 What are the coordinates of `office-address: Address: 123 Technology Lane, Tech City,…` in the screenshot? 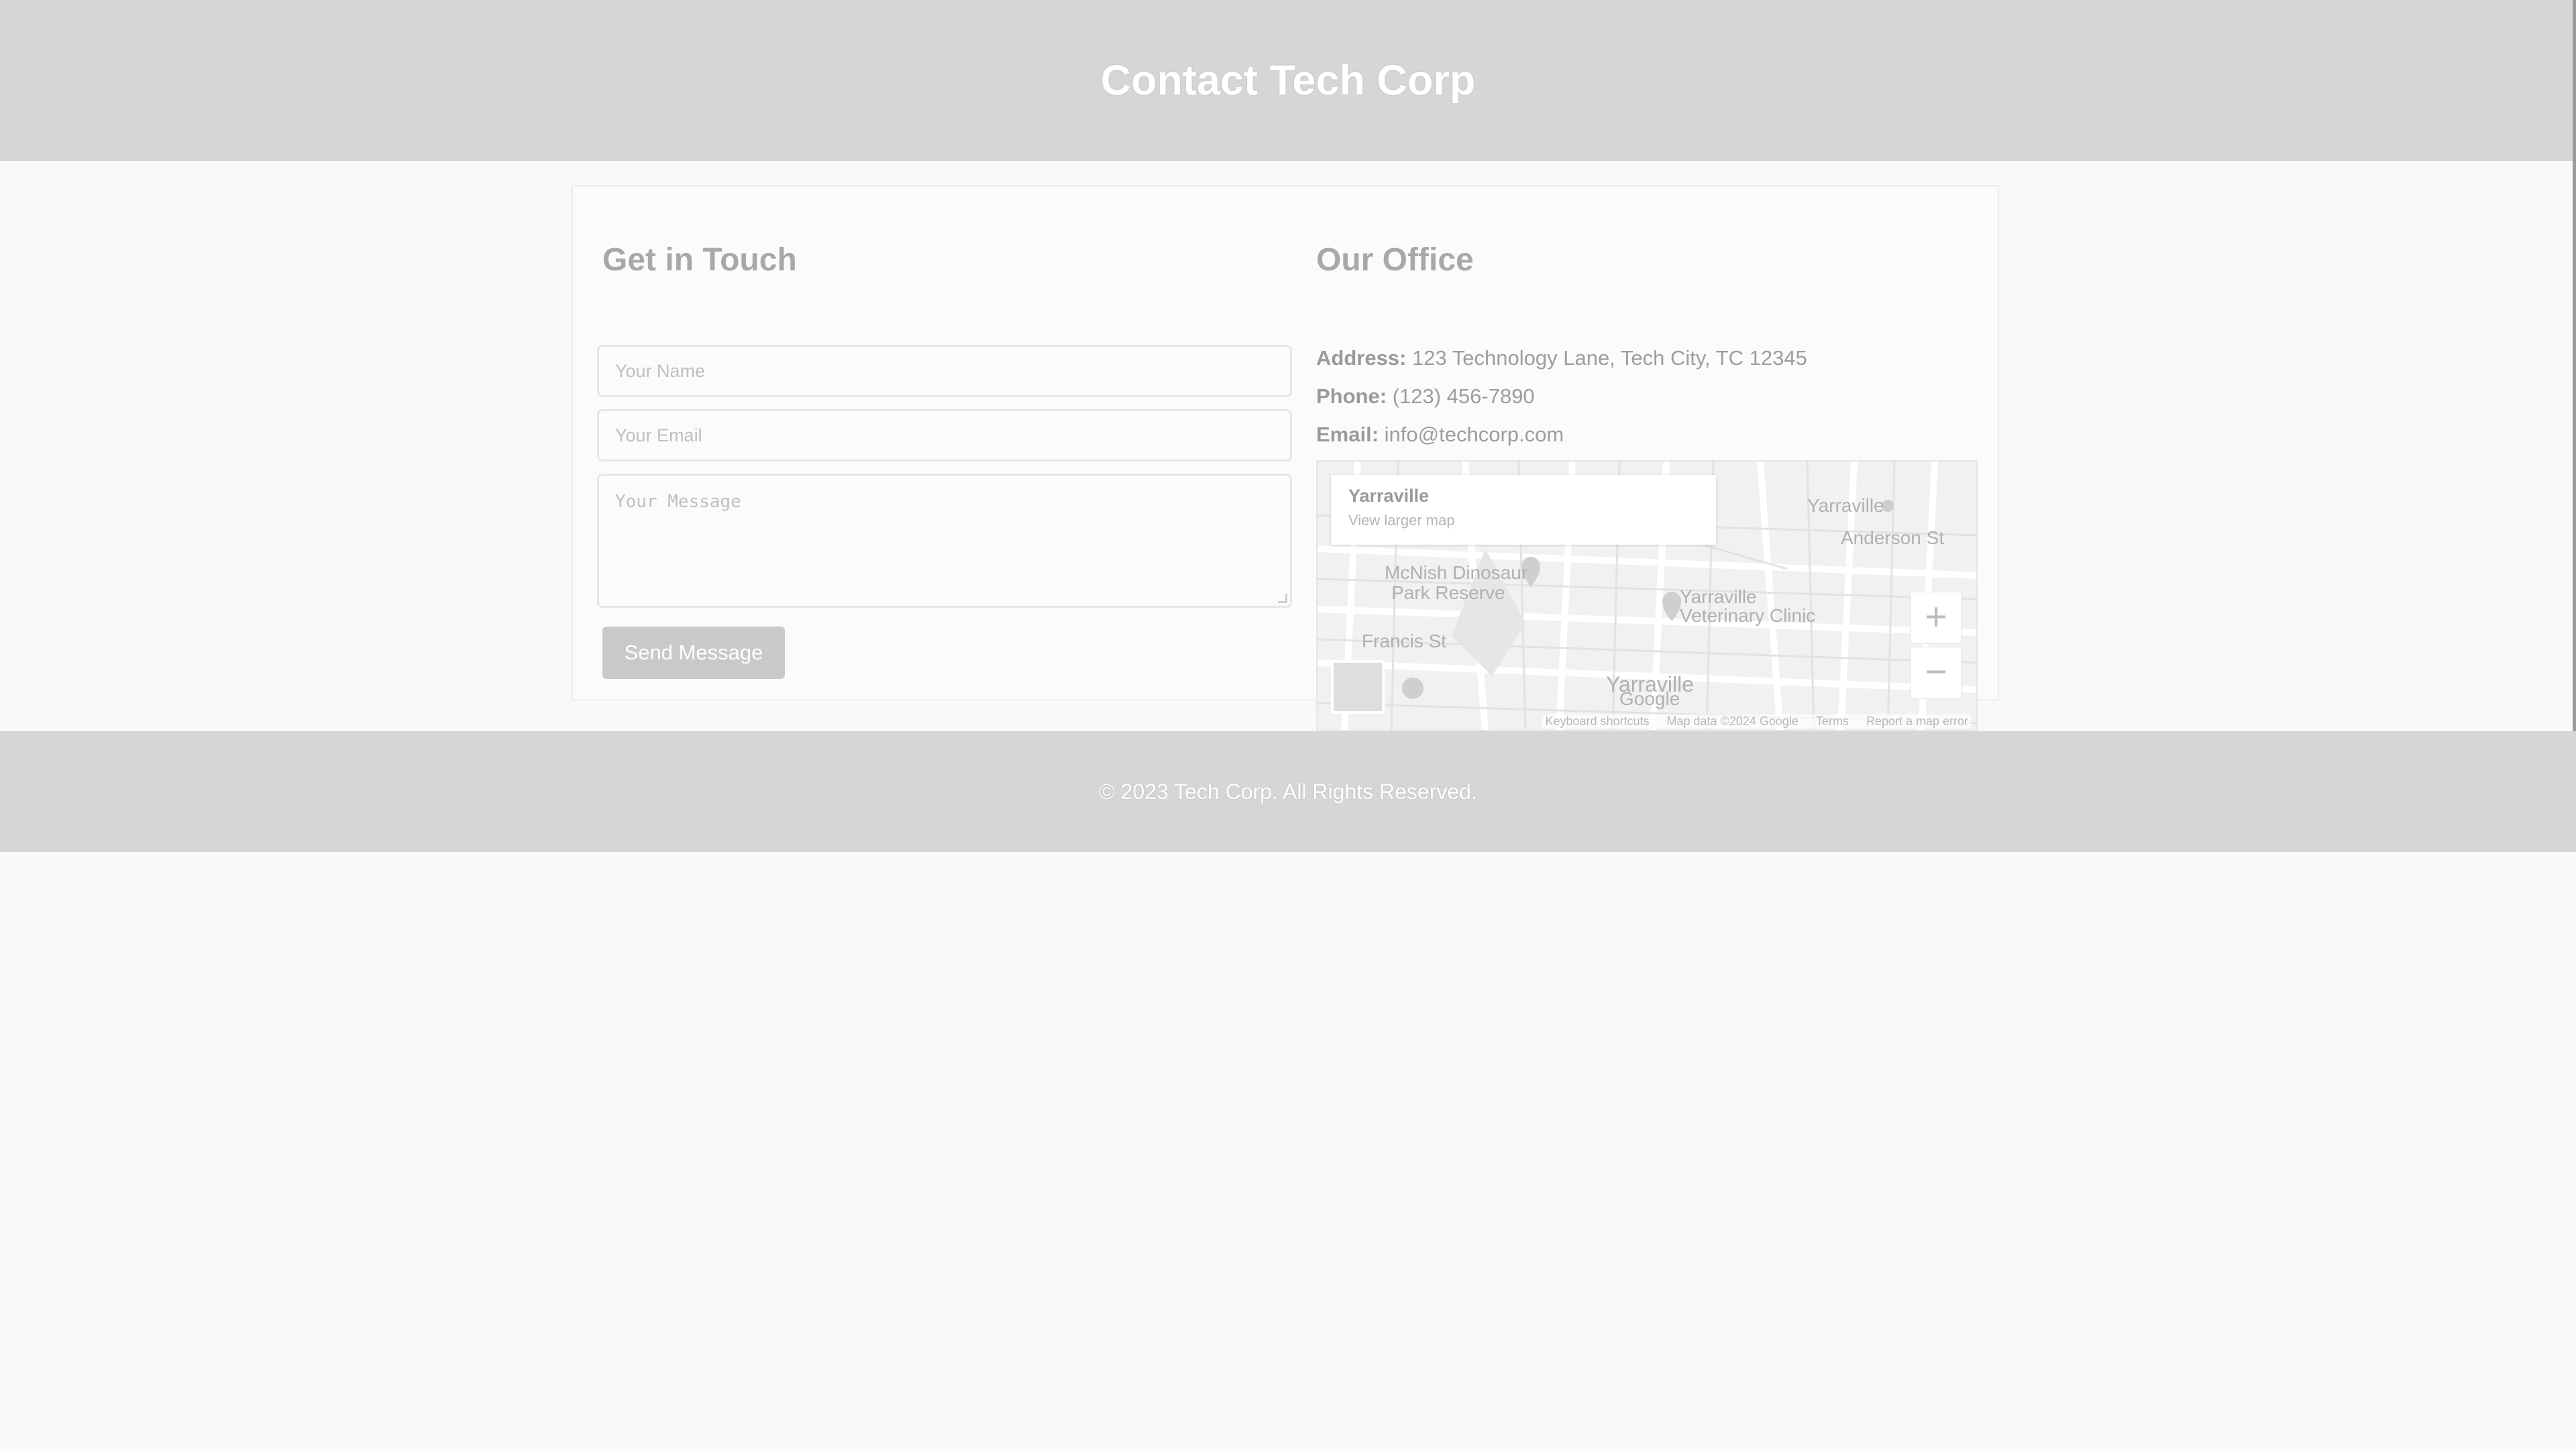 It's located at (1561, 358).